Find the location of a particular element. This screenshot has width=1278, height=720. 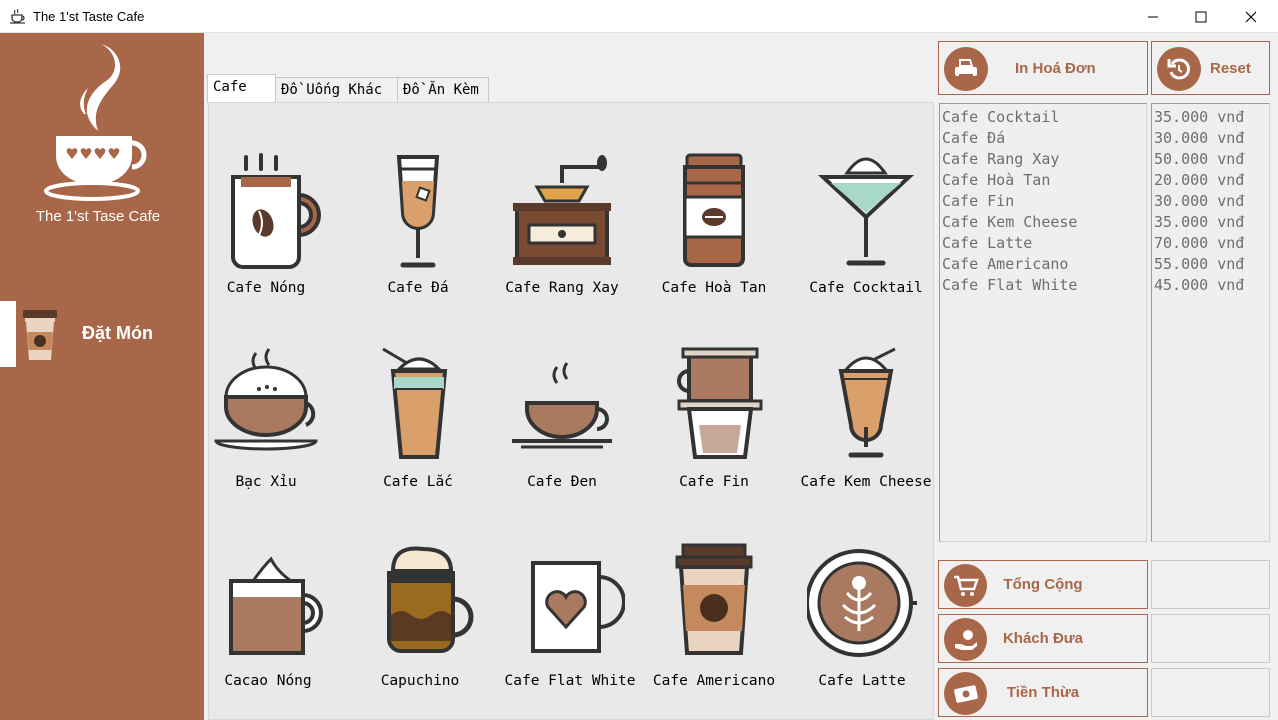

list-item: 20.000 vnđ is located at coordinates (1210, 180).